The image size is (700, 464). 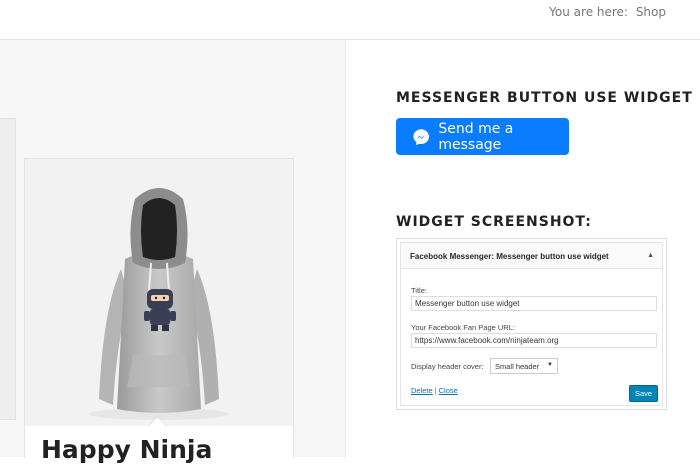 I want to click on collapse-arrow-icon: ▲, so click(x=650, y=255).